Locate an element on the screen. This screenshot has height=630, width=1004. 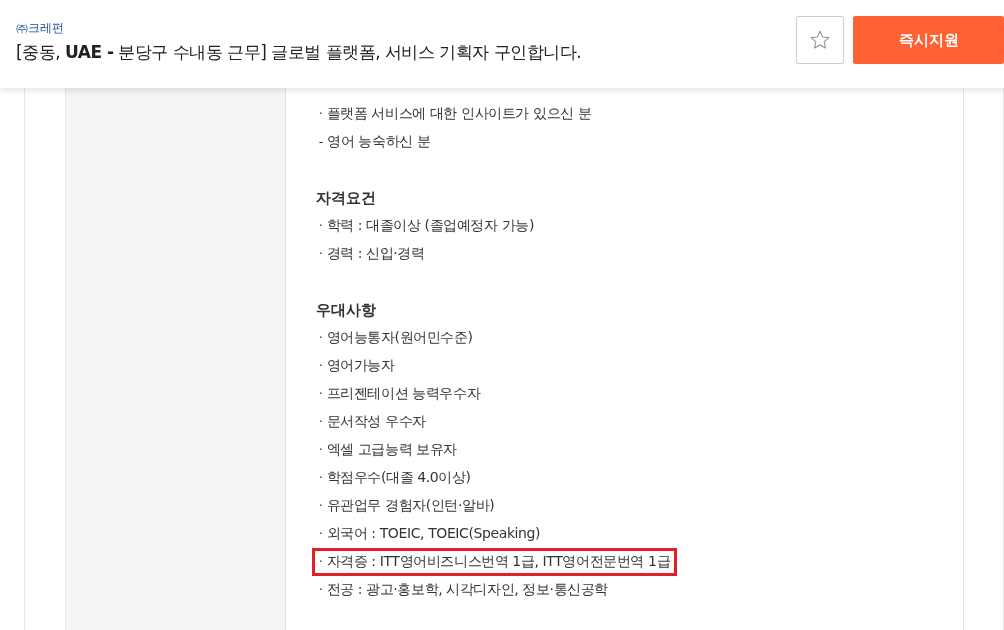
star-icon is located at coordinates (820, 40).